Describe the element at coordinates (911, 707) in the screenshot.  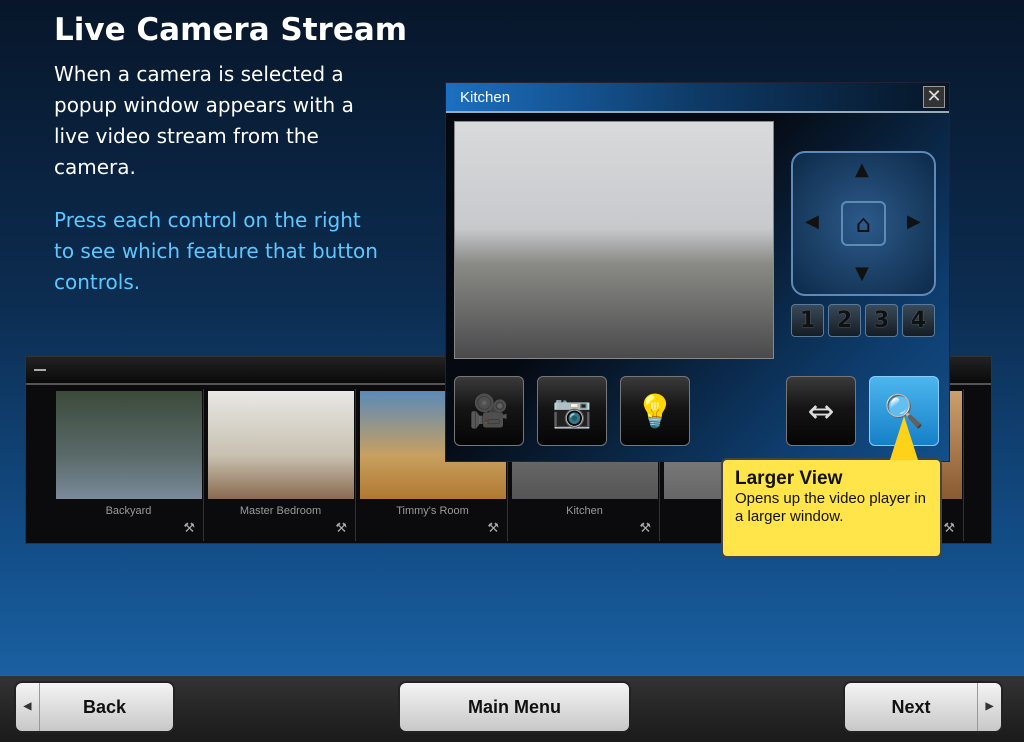
I see `next-label: Next` at that location.